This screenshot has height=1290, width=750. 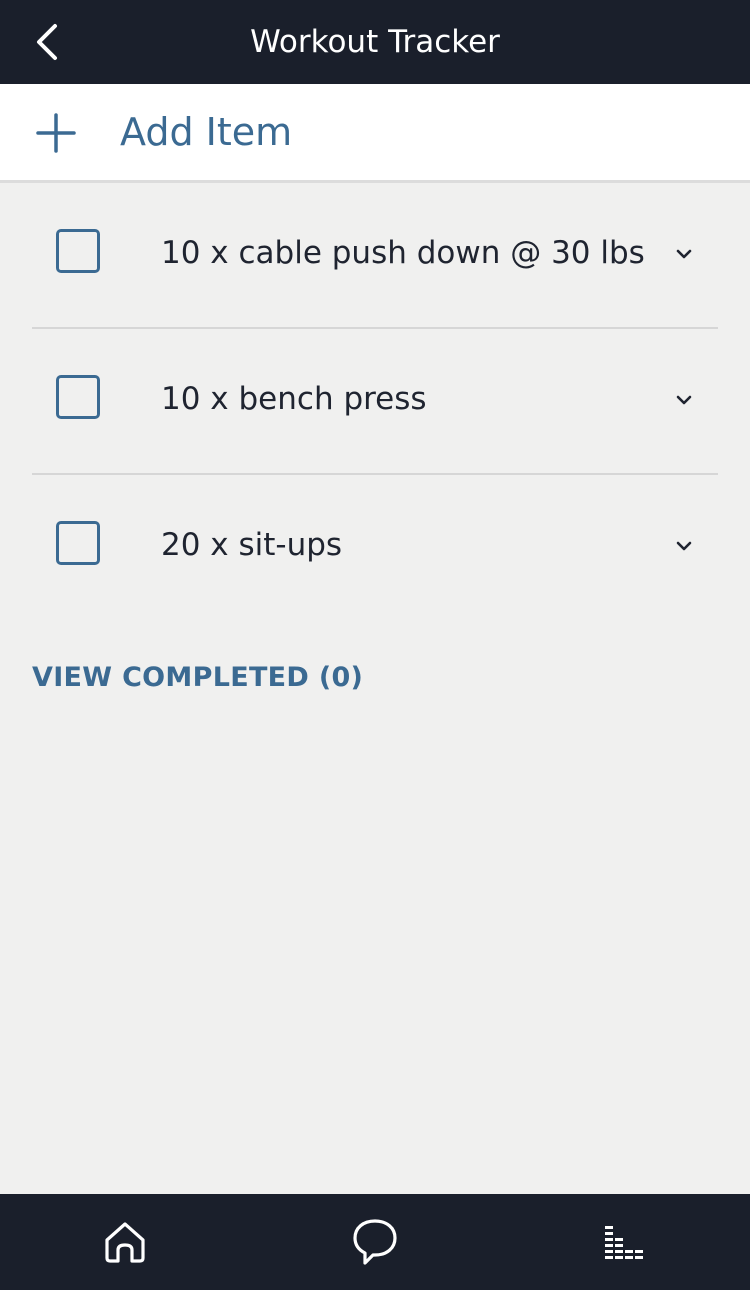 I want to click on bottom-nav, so click(x=375, y=1242).